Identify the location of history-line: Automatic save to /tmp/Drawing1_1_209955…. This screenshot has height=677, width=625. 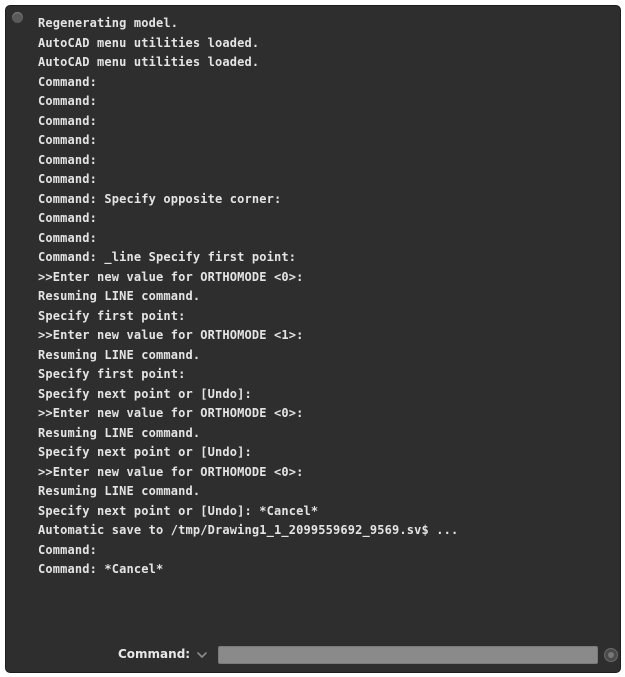
(248, 530).